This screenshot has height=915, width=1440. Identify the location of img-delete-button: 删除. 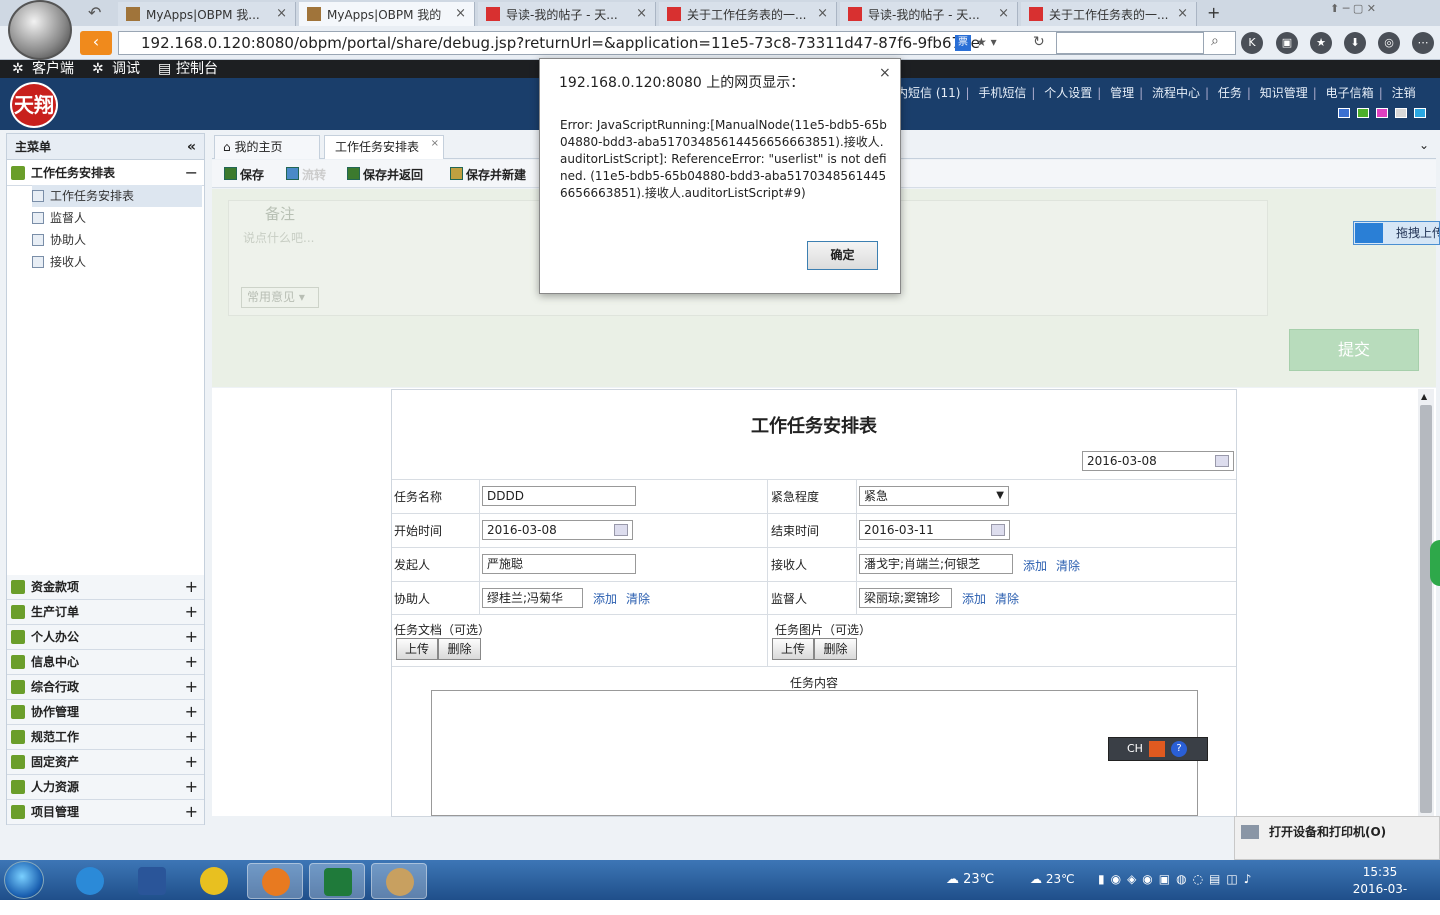
(835, 649).